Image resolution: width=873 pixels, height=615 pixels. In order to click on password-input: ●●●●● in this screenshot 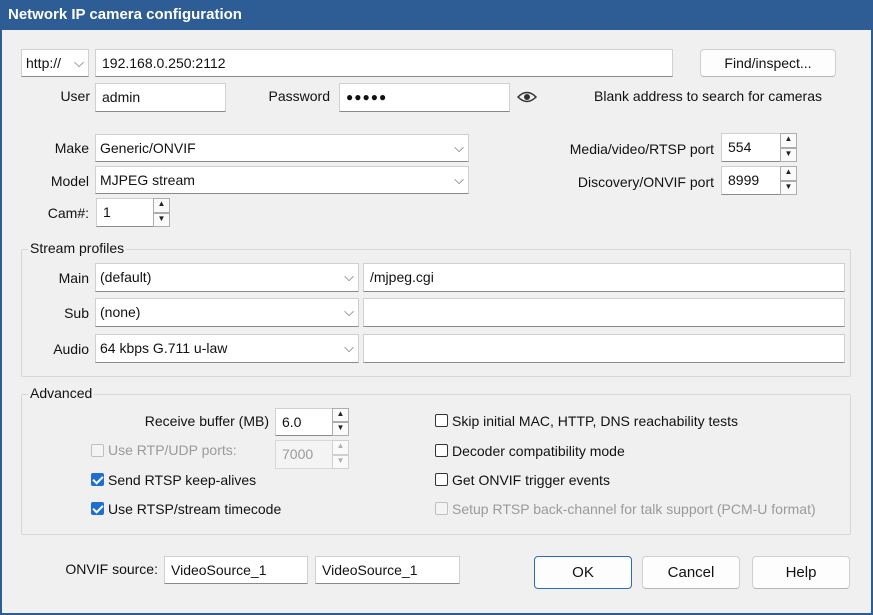, I will do `click(424, 97)`.